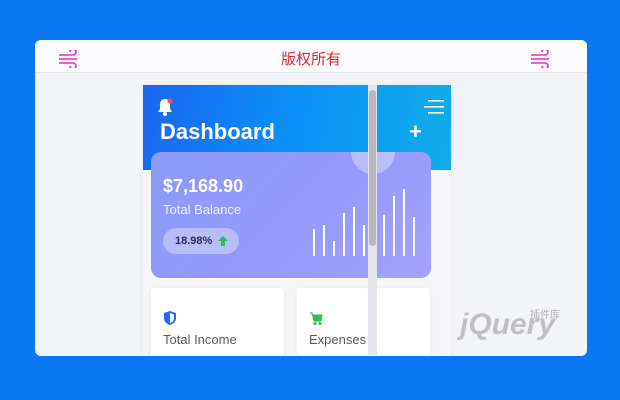 This screenshot has height=400, width=620. I want to click on expenses-card: Expenses, so click(363, 322).